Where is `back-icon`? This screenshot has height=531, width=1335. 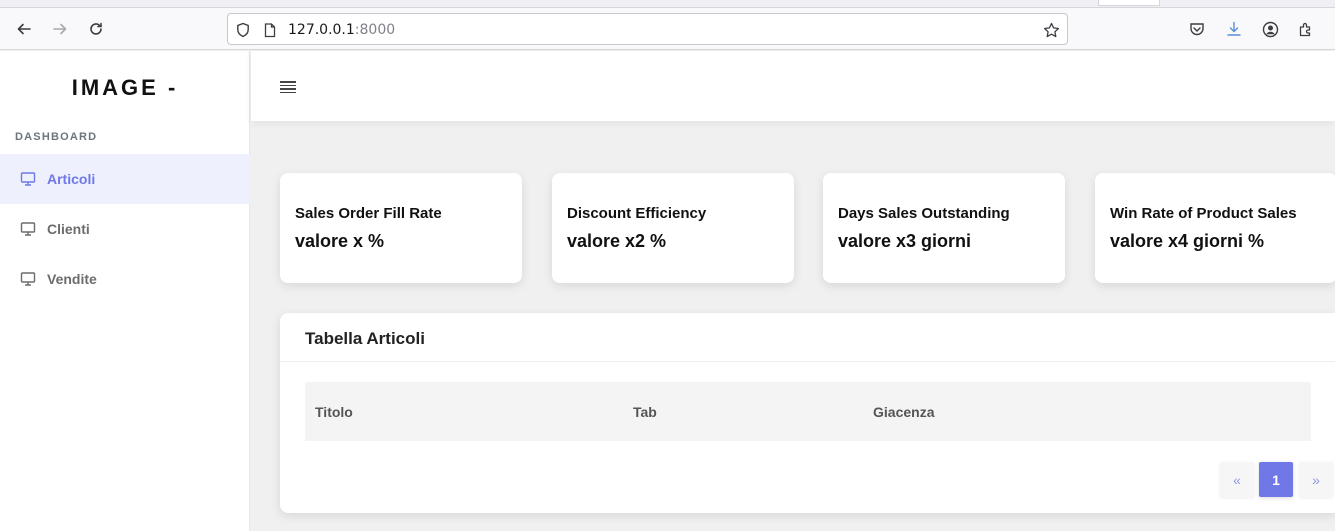
back-icon is located at coordinates (24, 29).